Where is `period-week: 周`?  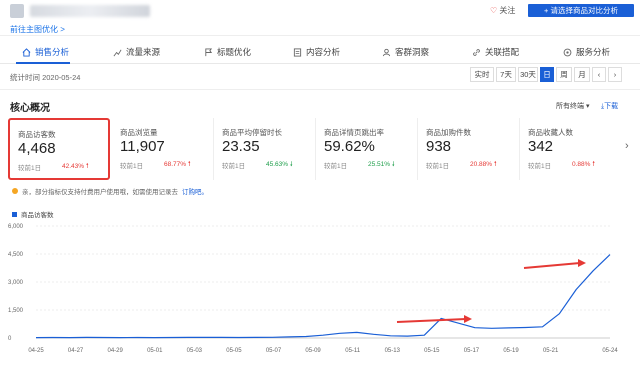 period-week: 周 is located at coordinates (564, 74).